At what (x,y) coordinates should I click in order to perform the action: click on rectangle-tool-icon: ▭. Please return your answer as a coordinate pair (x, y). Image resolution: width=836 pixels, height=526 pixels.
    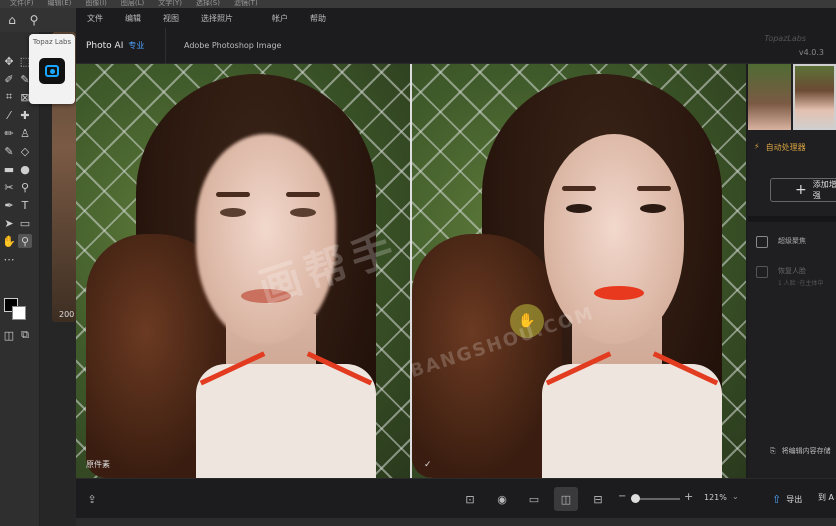
    Looking at the image, I should click on (25, 223).